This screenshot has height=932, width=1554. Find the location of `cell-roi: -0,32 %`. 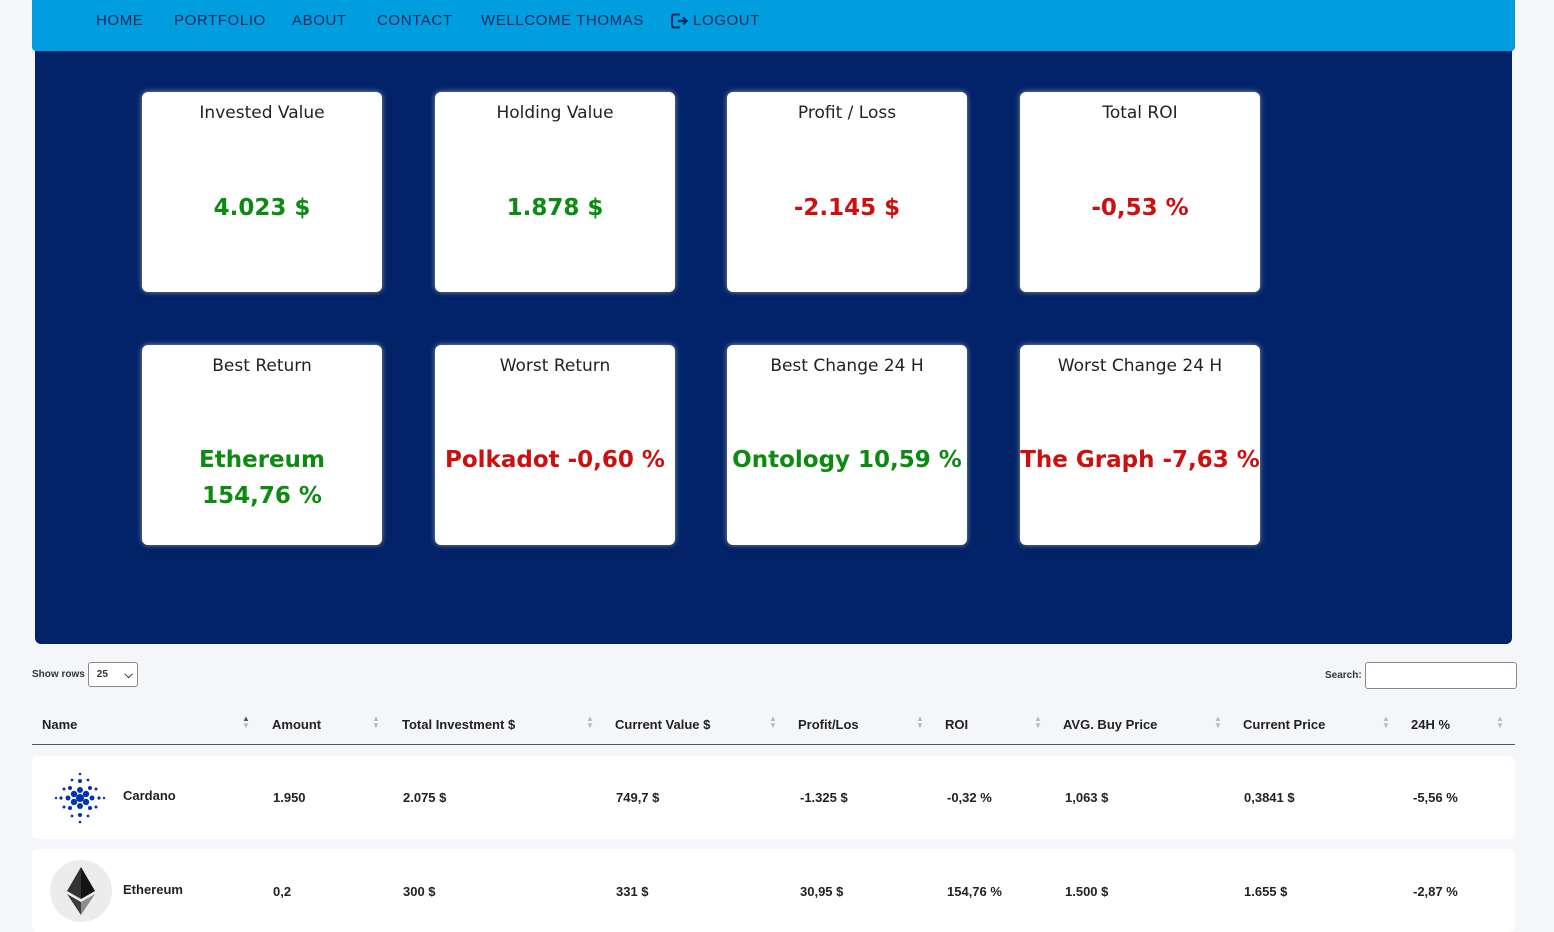

cell-roi: -0,32 % is located at coordinates (969, 797).